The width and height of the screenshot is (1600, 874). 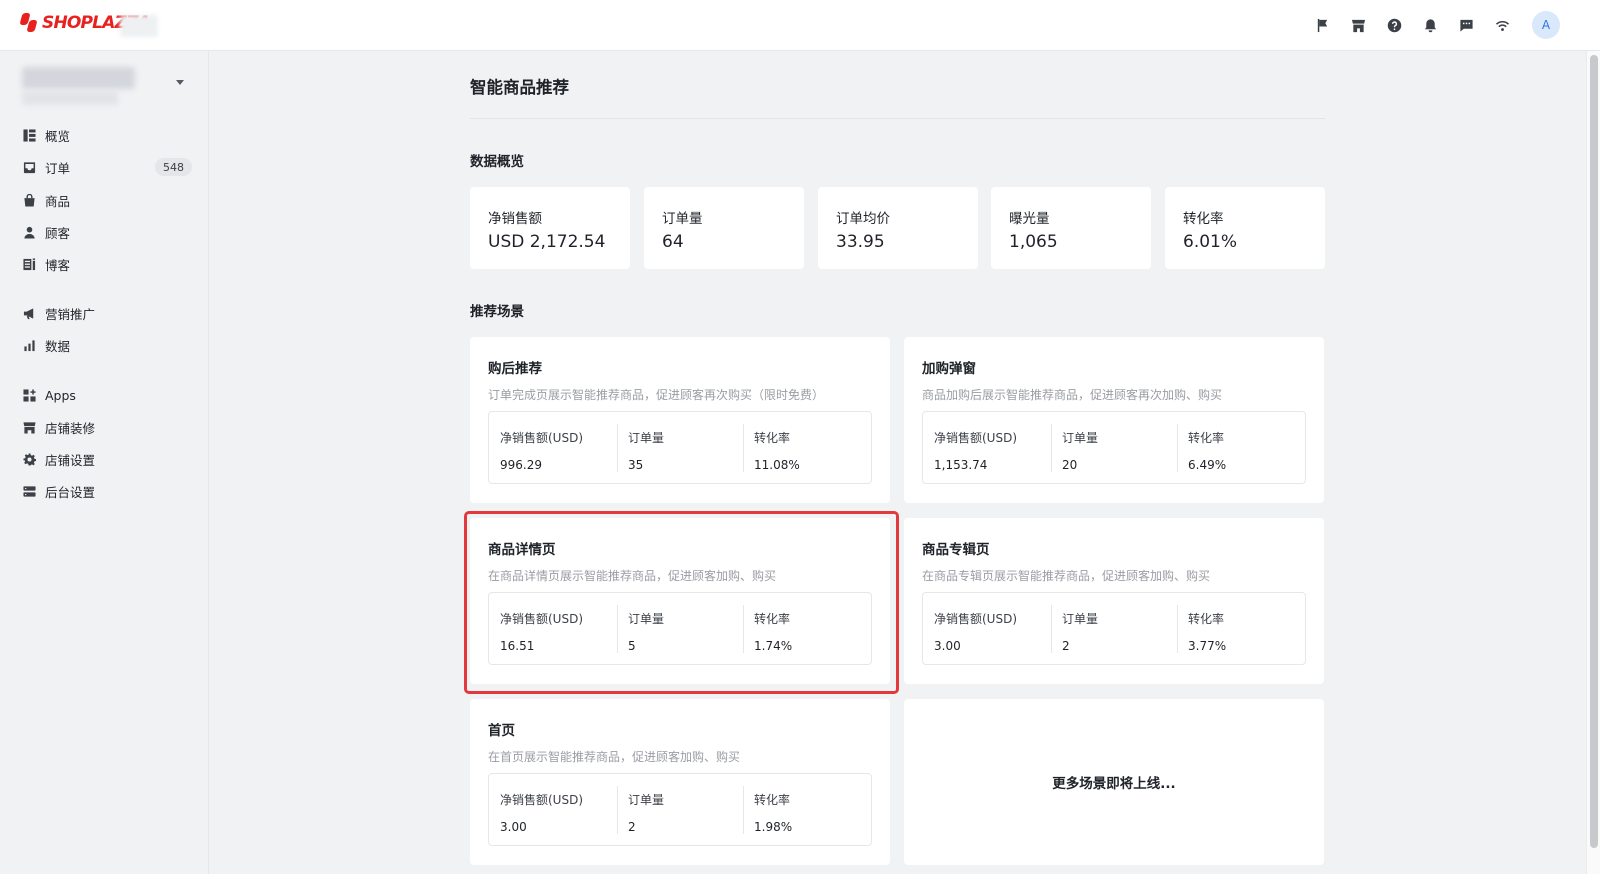 What do you see at coordinates (860, 242) in the screenshot?
I see `stat-value: 33.95` at bounding box center [860, 242].